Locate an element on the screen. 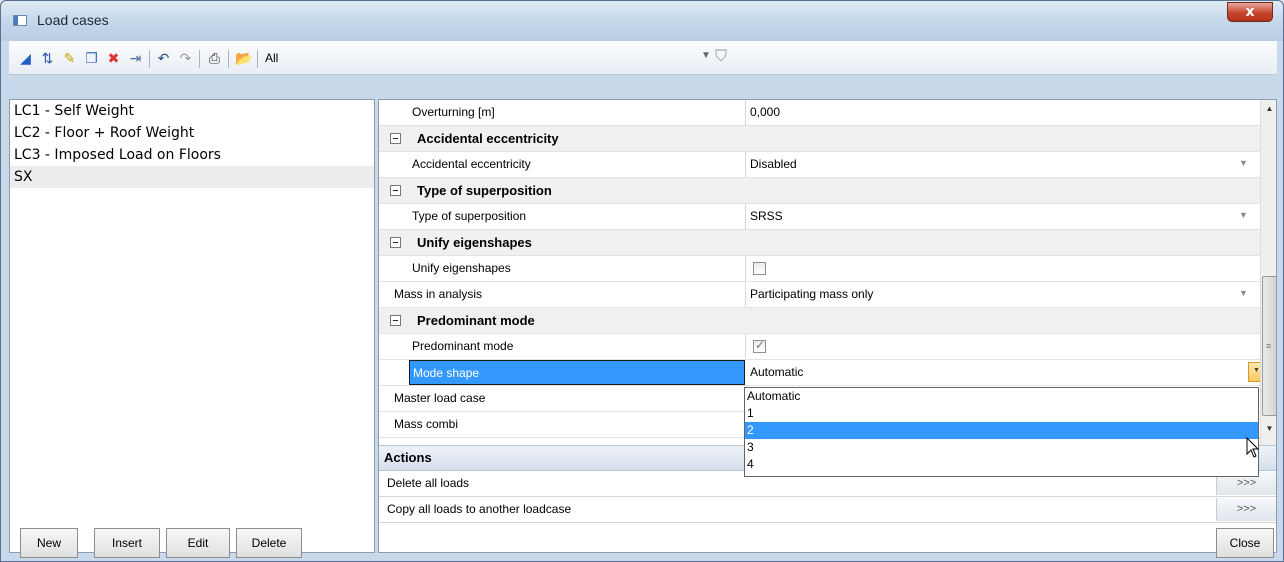 Image resolution: width=1284 pixels, height=562 pixels. category-name: Unify eigenshapes is located at coordinates (474, 242).